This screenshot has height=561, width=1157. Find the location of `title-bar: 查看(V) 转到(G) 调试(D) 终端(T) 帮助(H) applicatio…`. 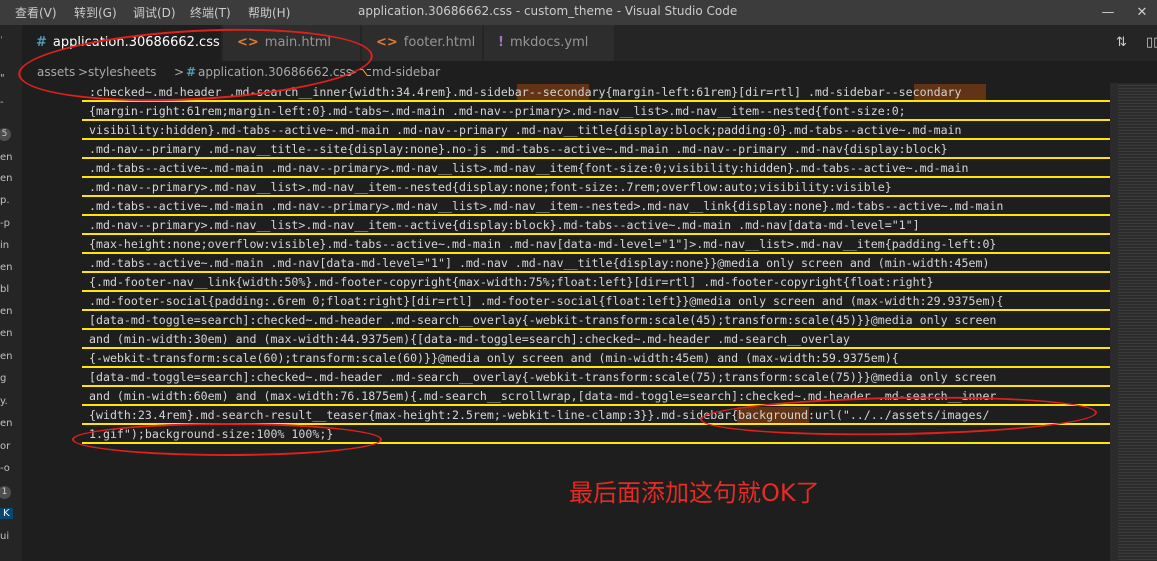

title-bar: 查看(V) 转到(G) 调试(D) 终端(T) 帮助(H) applicatio… is located at coordinates (578, 12).